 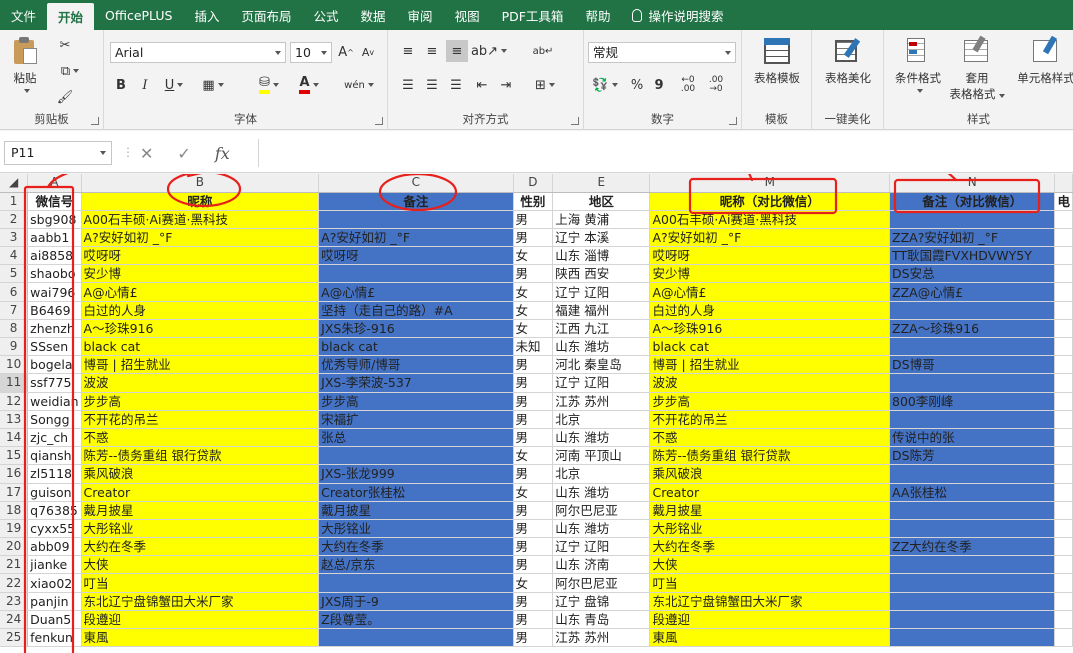 What do you see at coordinates (25, 64) in the screenshot?
I see `paste-button: 粘贴` at bounding box center [25, 64].